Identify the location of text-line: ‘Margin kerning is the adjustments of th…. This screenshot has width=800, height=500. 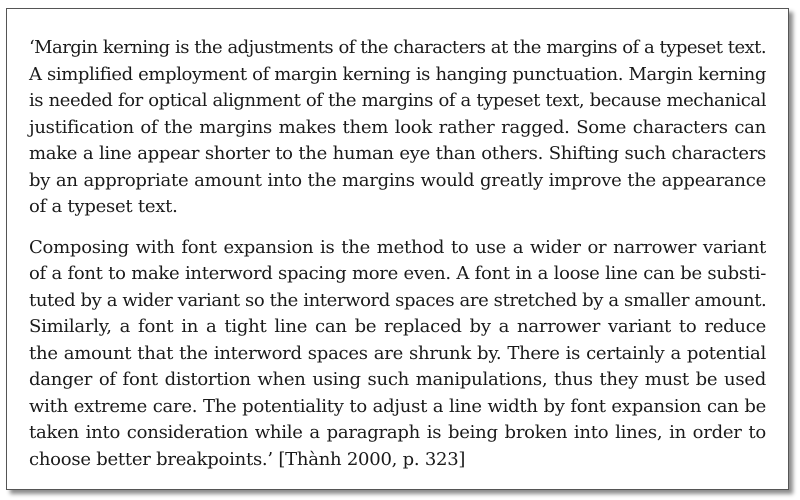
(398, 47).